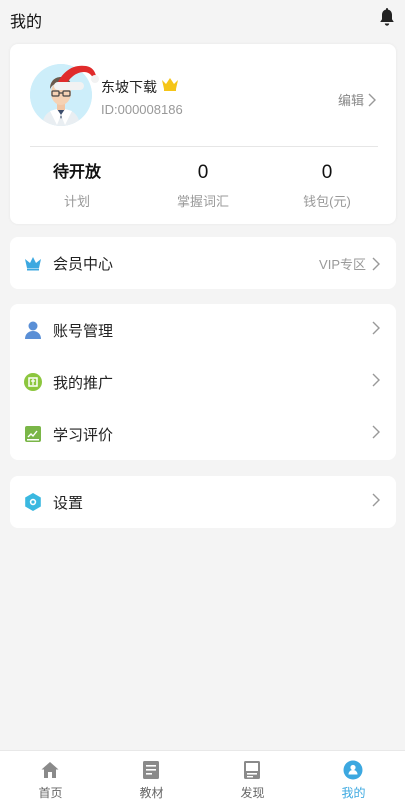 Image resolution: width=405 pixels, height=800 pixels. I want to click on top-bar: 我的, so click(202, 18).